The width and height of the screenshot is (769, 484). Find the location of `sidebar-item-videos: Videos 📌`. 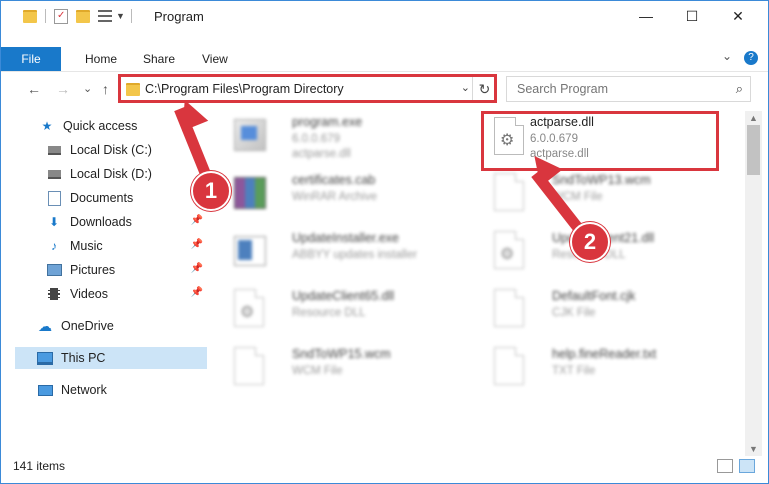

sidebar-item-videos: Videos 📌 is located at coordinates (126, 294).